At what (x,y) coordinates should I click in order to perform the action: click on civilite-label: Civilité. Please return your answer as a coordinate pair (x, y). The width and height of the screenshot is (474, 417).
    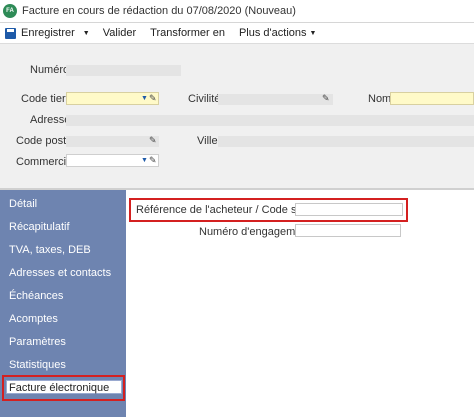
    Looking at the image, I should click on (204, 99).